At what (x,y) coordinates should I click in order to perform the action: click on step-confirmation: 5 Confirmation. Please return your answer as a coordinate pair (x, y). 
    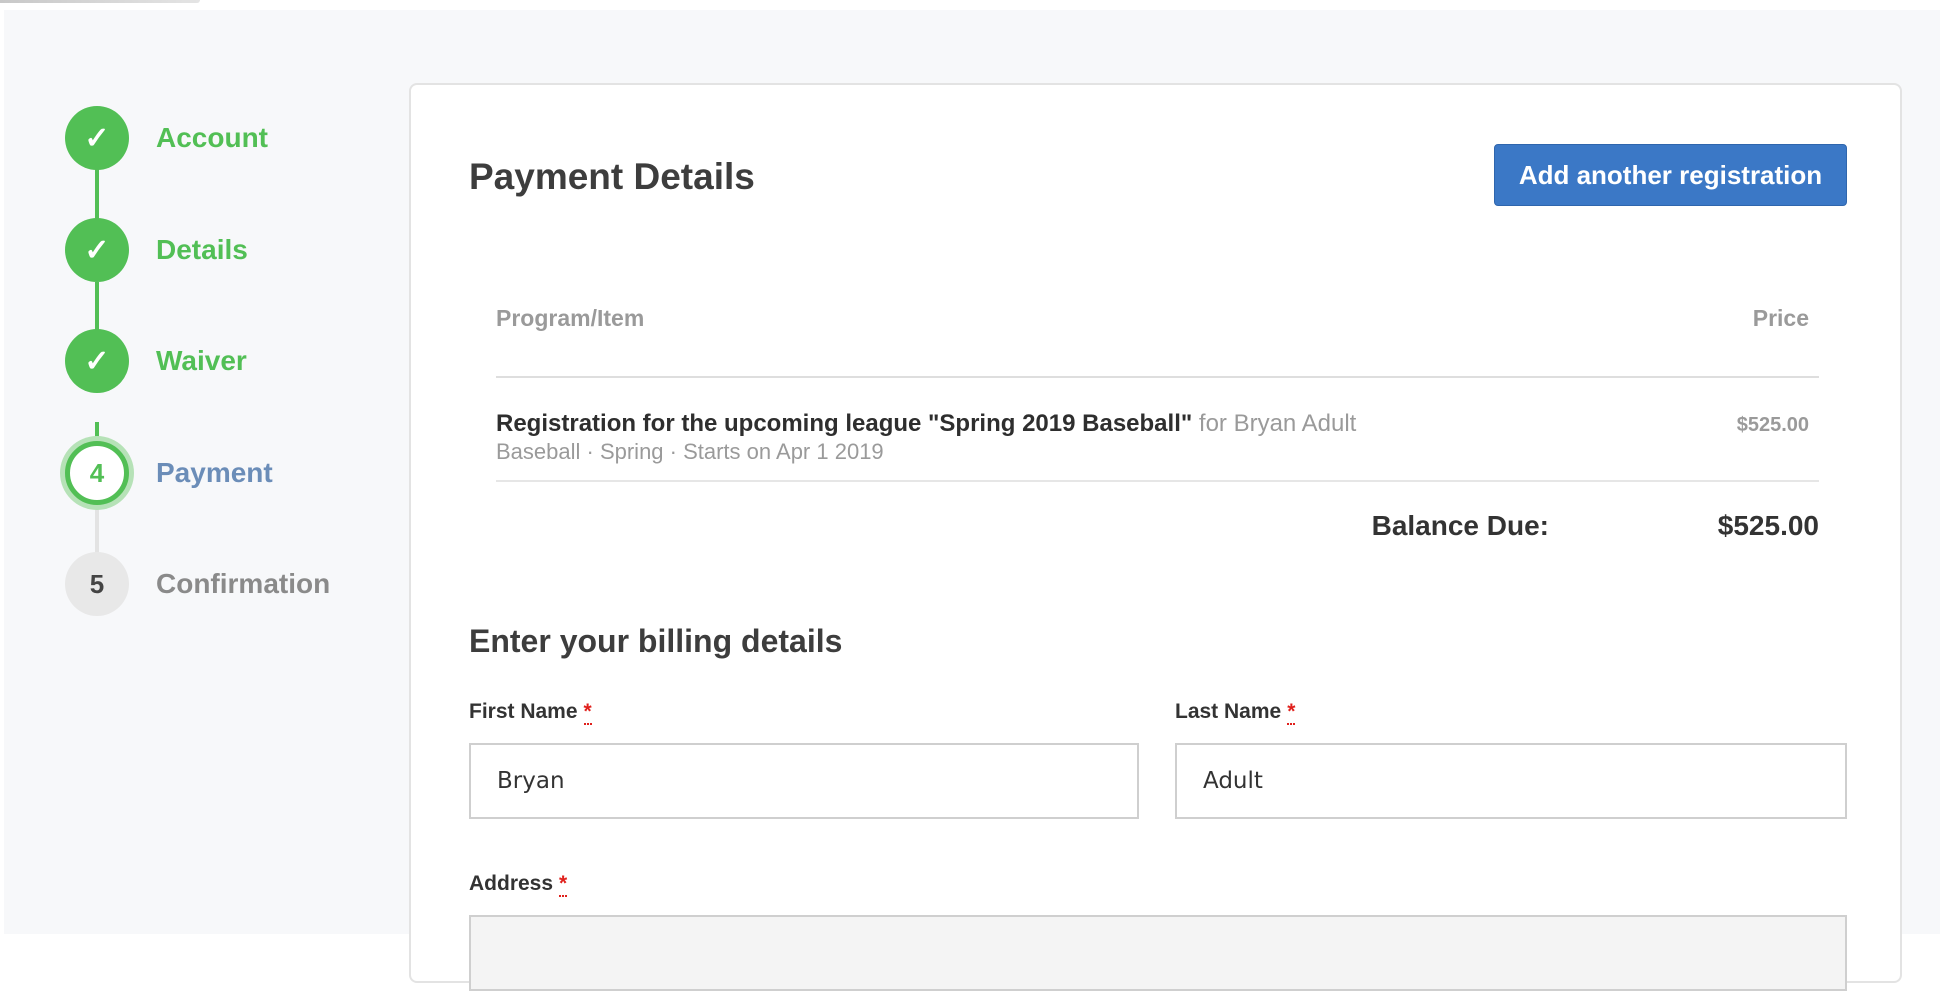
    Looking at the image, I should click on (197, 584).